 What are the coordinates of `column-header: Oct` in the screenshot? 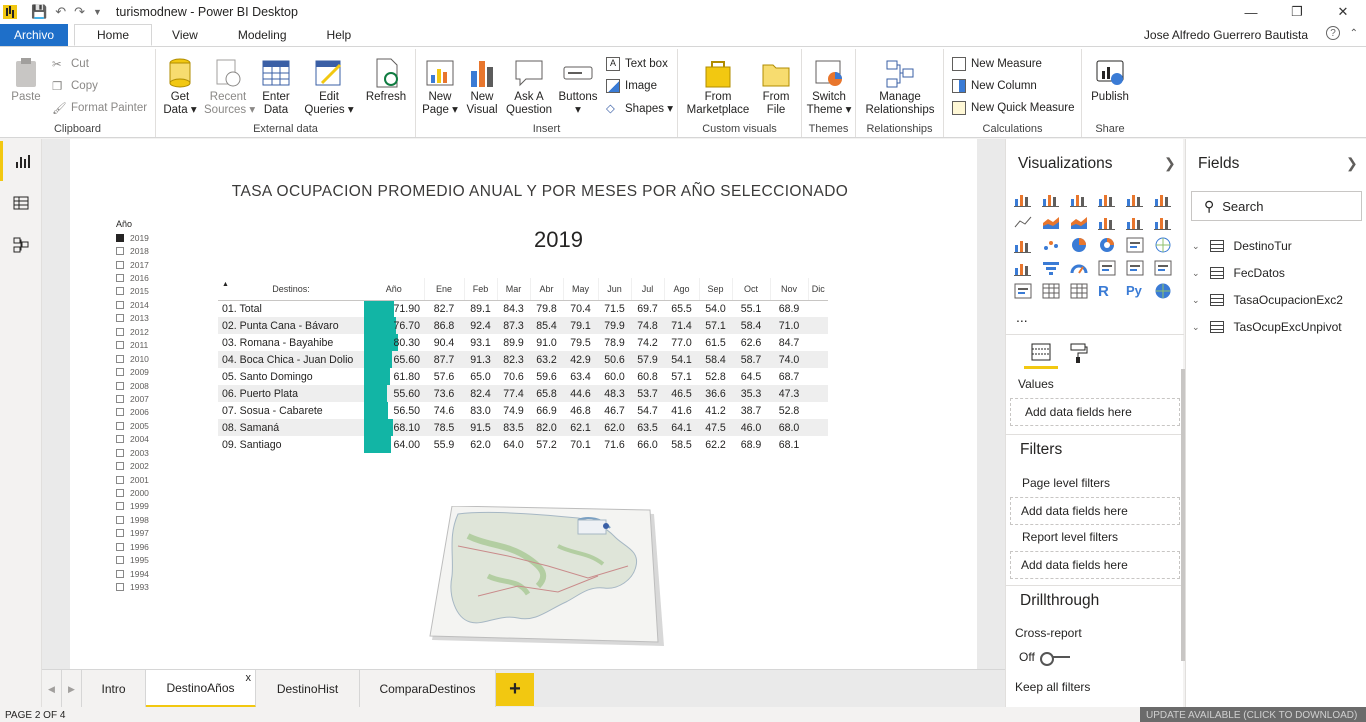 It's located at (750, 289).